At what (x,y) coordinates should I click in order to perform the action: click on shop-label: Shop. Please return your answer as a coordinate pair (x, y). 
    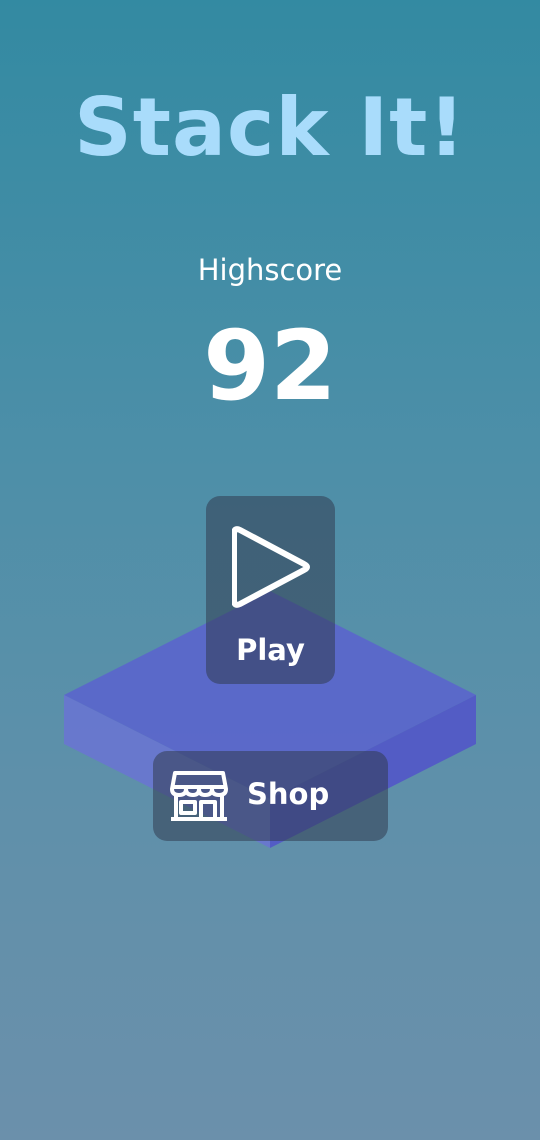
    Looking at the image, I should click on (288, 794).